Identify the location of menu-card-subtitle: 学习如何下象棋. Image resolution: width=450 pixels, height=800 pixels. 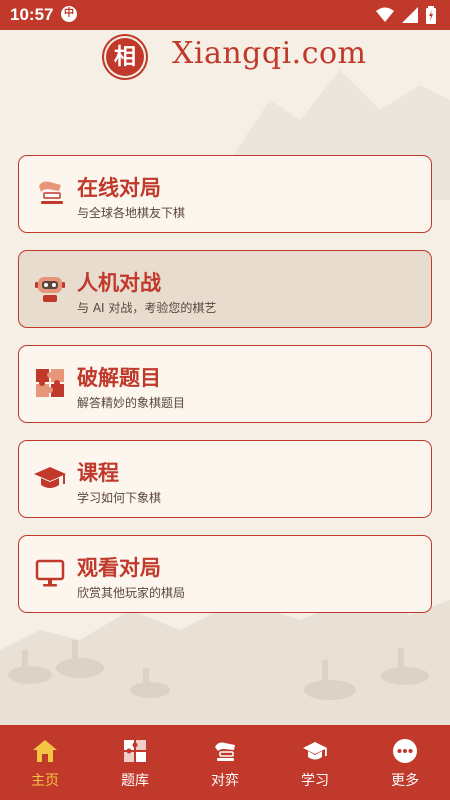
(119, 498).